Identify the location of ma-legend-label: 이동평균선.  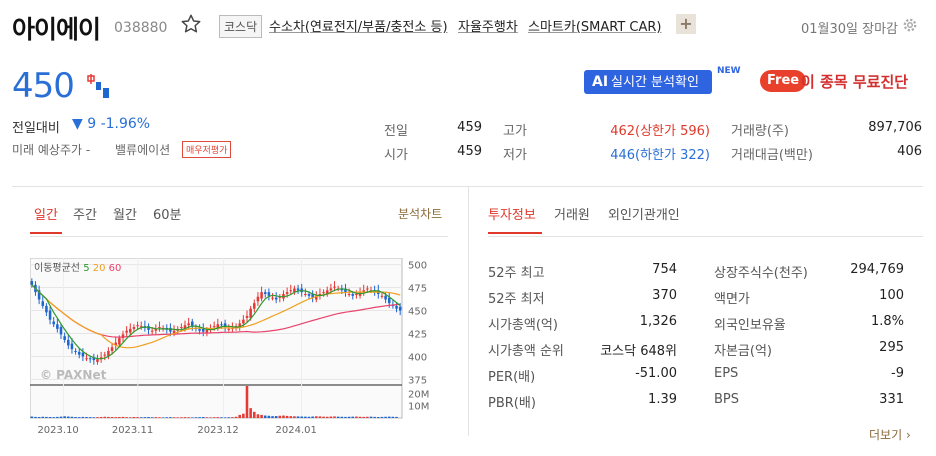
(58, 268).